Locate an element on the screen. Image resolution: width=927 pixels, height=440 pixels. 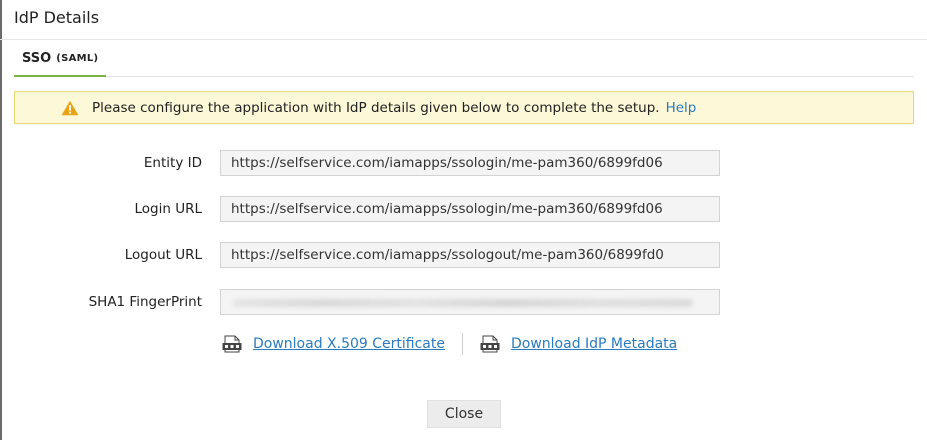
download-certificate-item: Download X.509 Certificate is located at coordinates (333, 344).